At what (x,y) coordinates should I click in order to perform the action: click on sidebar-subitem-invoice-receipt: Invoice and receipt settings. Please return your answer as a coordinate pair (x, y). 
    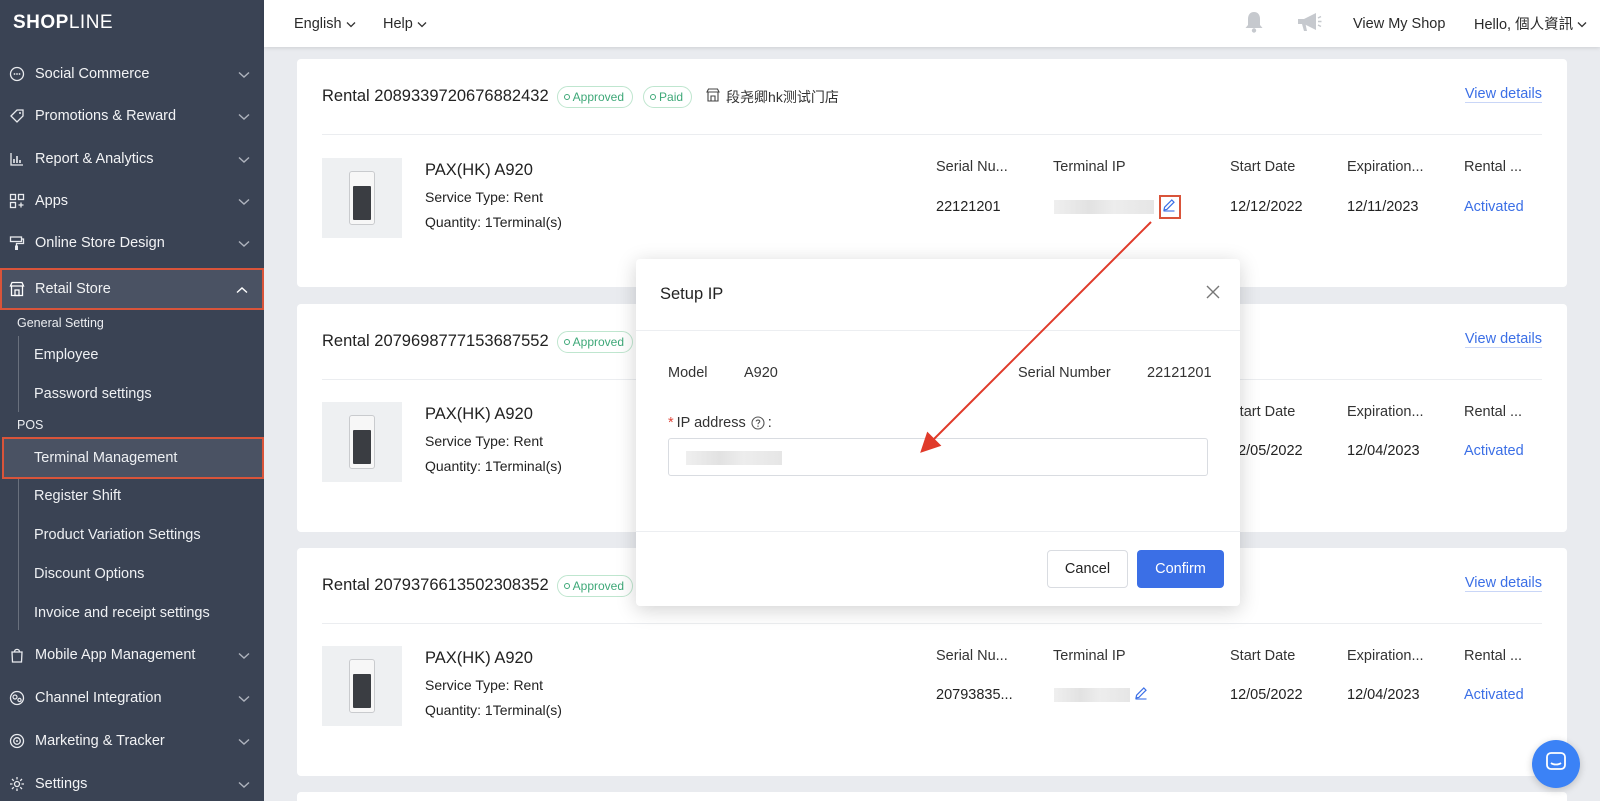
    Looking at the image, I should click on (141, 613).